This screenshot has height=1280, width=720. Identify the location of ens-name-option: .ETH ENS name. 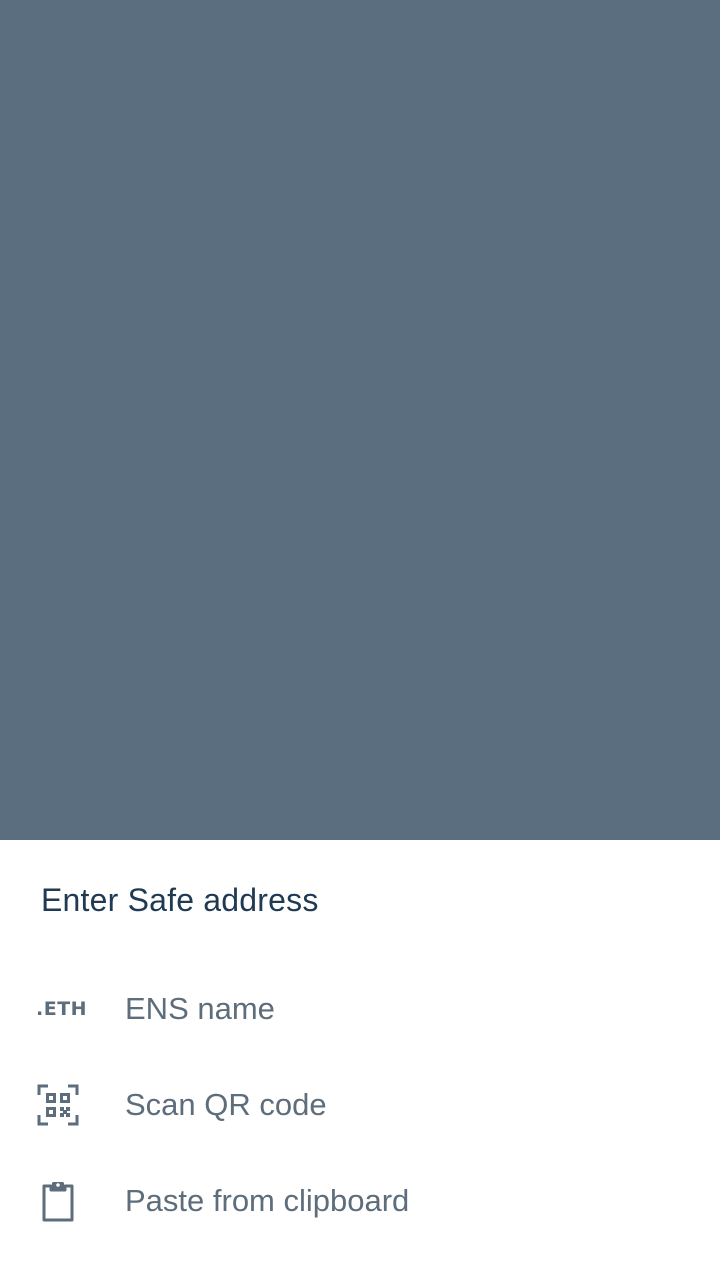
(360, 1009).